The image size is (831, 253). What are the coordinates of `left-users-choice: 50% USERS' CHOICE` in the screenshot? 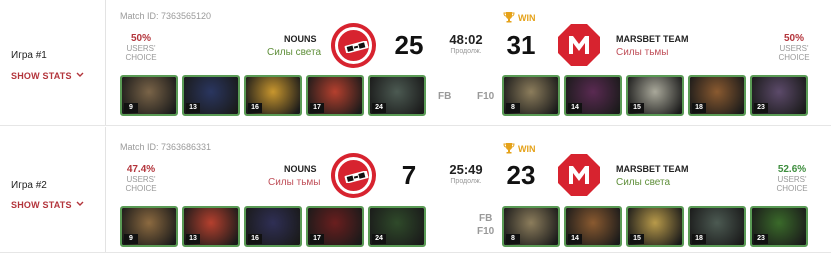 It's located at (141, 47).